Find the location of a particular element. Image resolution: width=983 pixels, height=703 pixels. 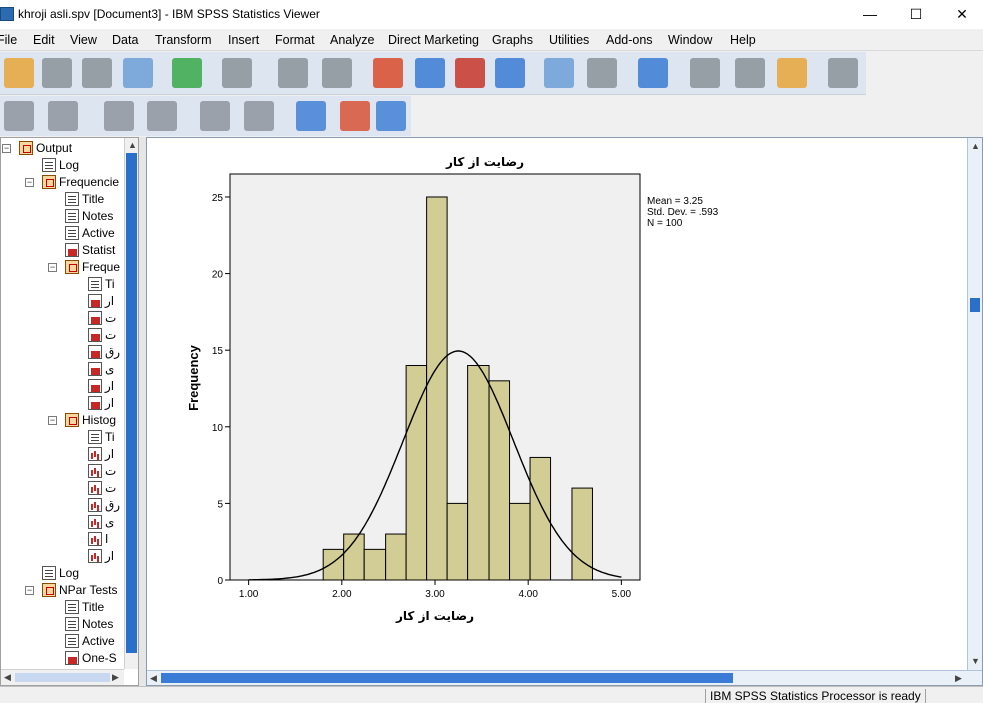

print-preview-icon is located at coordinates (138, 73).